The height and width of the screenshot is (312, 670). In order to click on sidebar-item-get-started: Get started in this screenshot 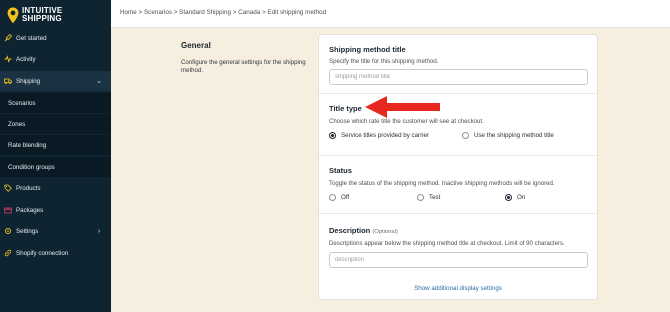, I will do `click(55, 38)`.